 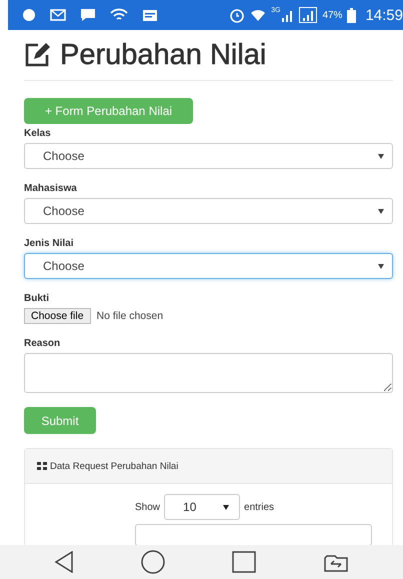 What do you see at coordinates (51, 188) in the screenshot?
I see `field-label: Mahasiswa` at bounding box center [51, 188].